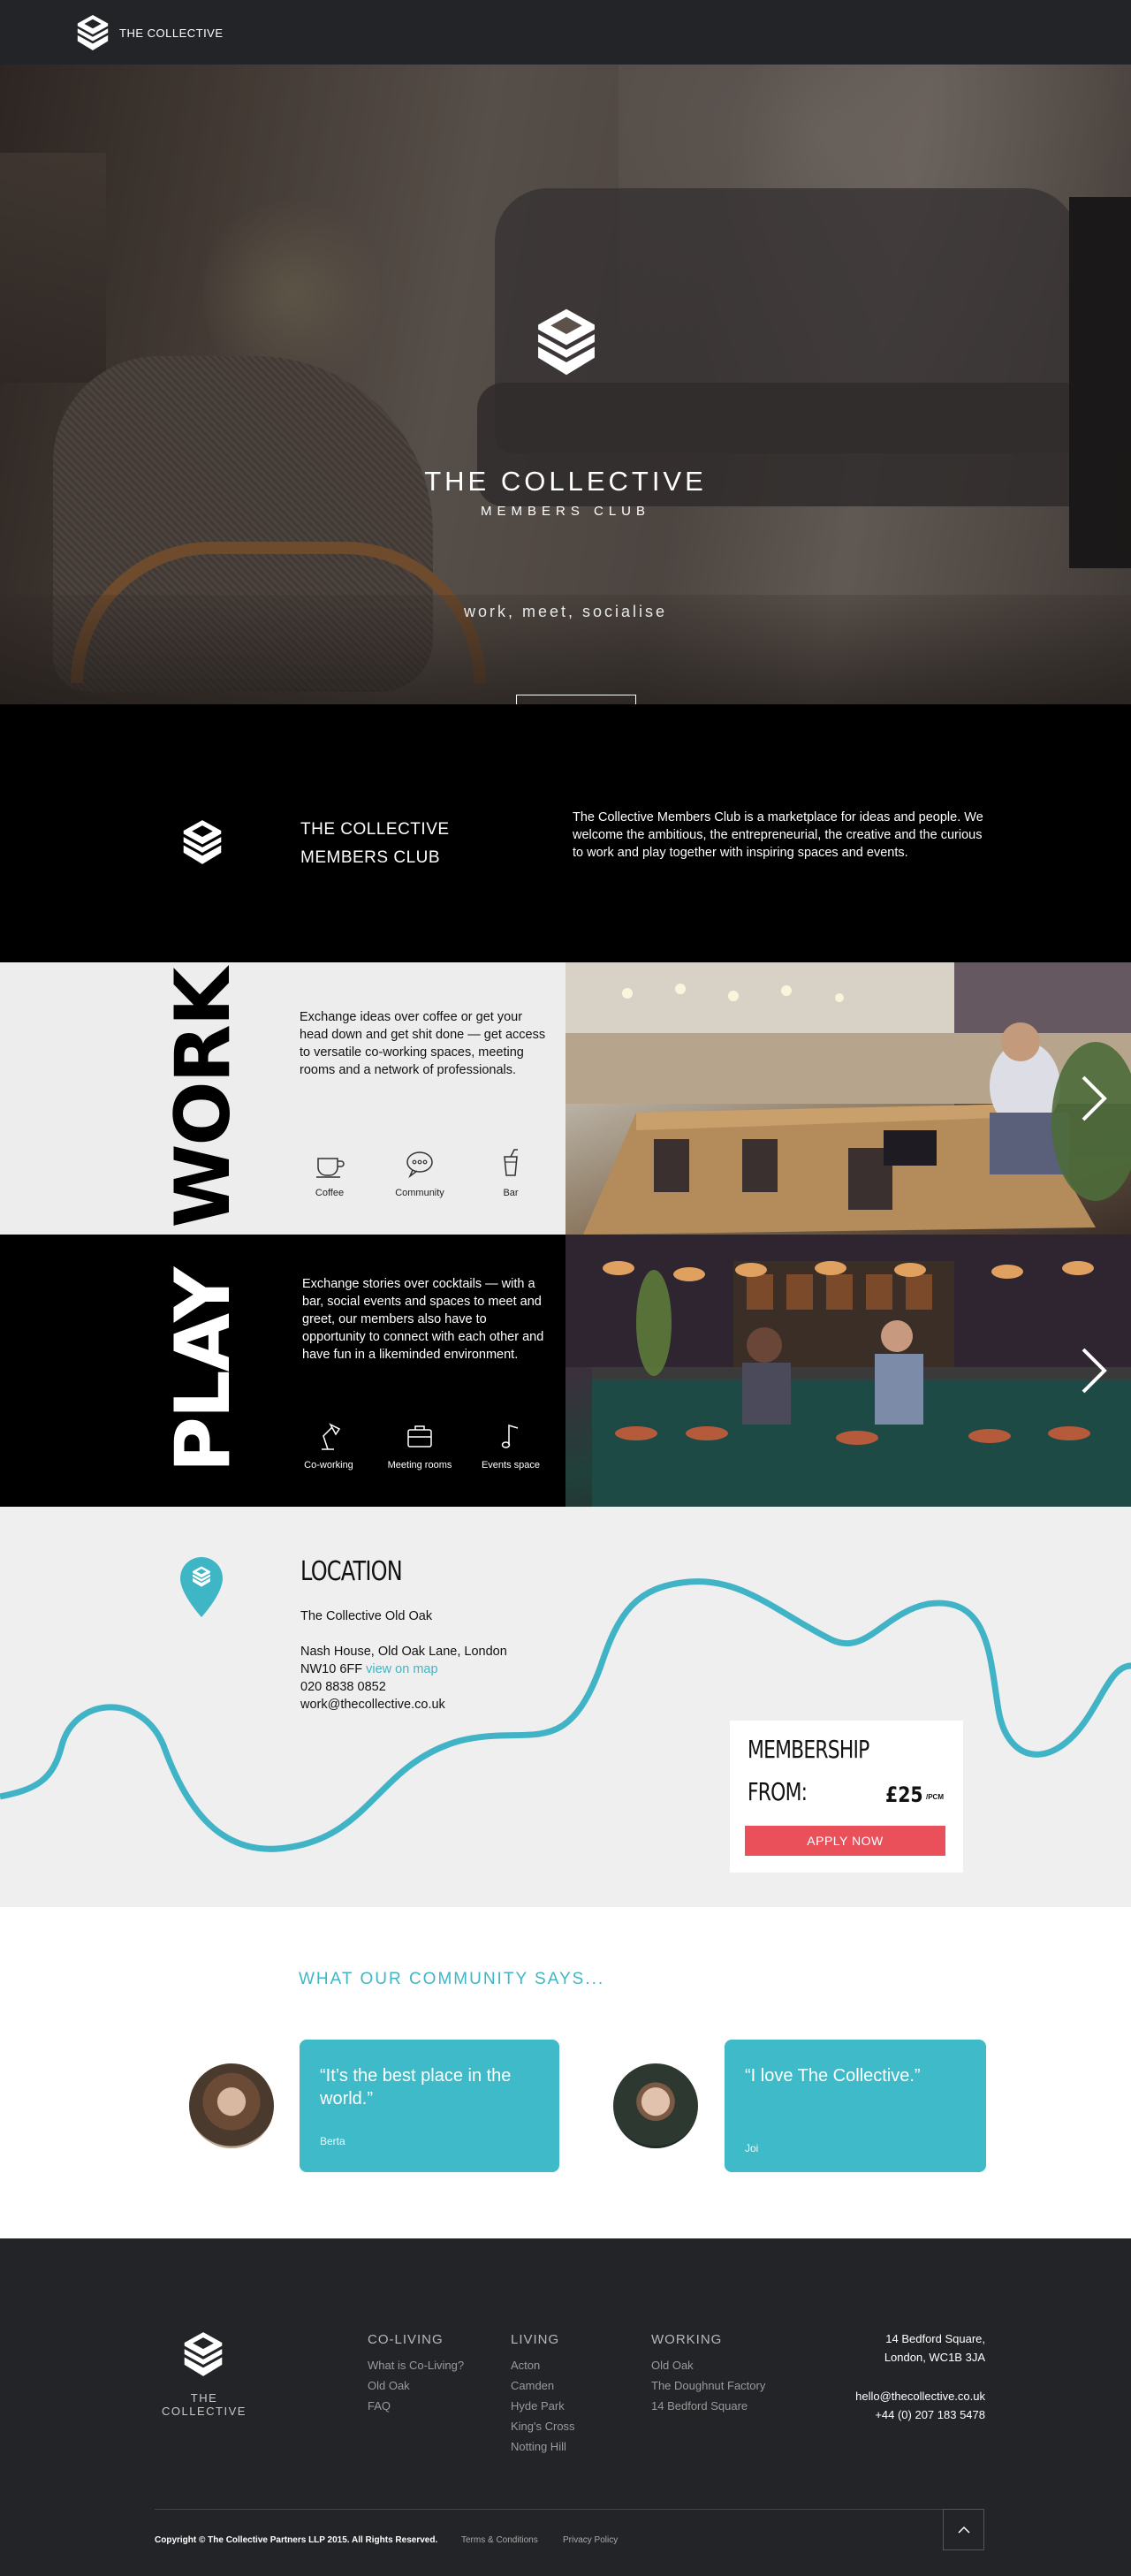 The width and height of the screenshot is (1131, 2576). I want to click on footer-link: Camden, so click(543, 2385).